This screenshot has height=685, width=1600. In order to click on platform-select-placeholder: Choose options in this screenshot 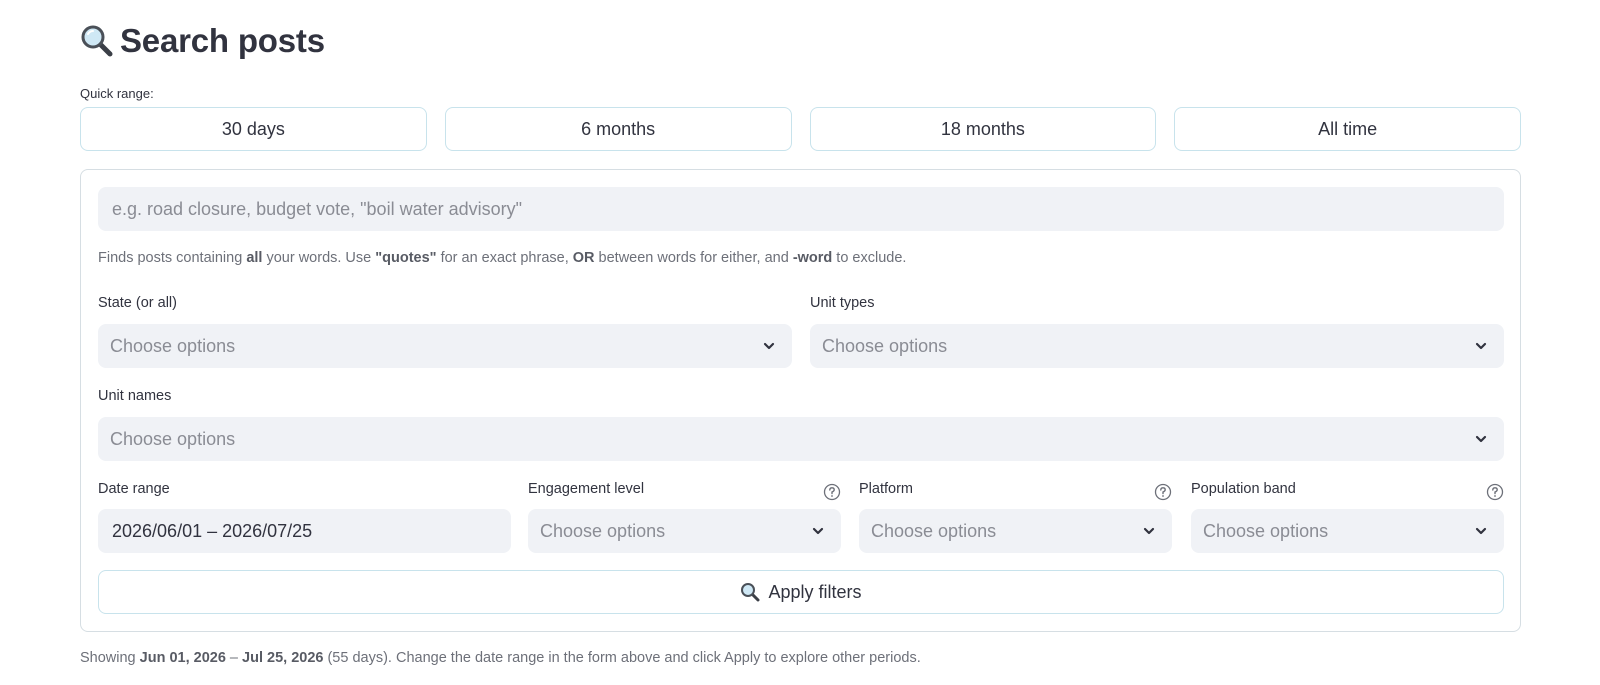, I will do `click(934, 530)`.